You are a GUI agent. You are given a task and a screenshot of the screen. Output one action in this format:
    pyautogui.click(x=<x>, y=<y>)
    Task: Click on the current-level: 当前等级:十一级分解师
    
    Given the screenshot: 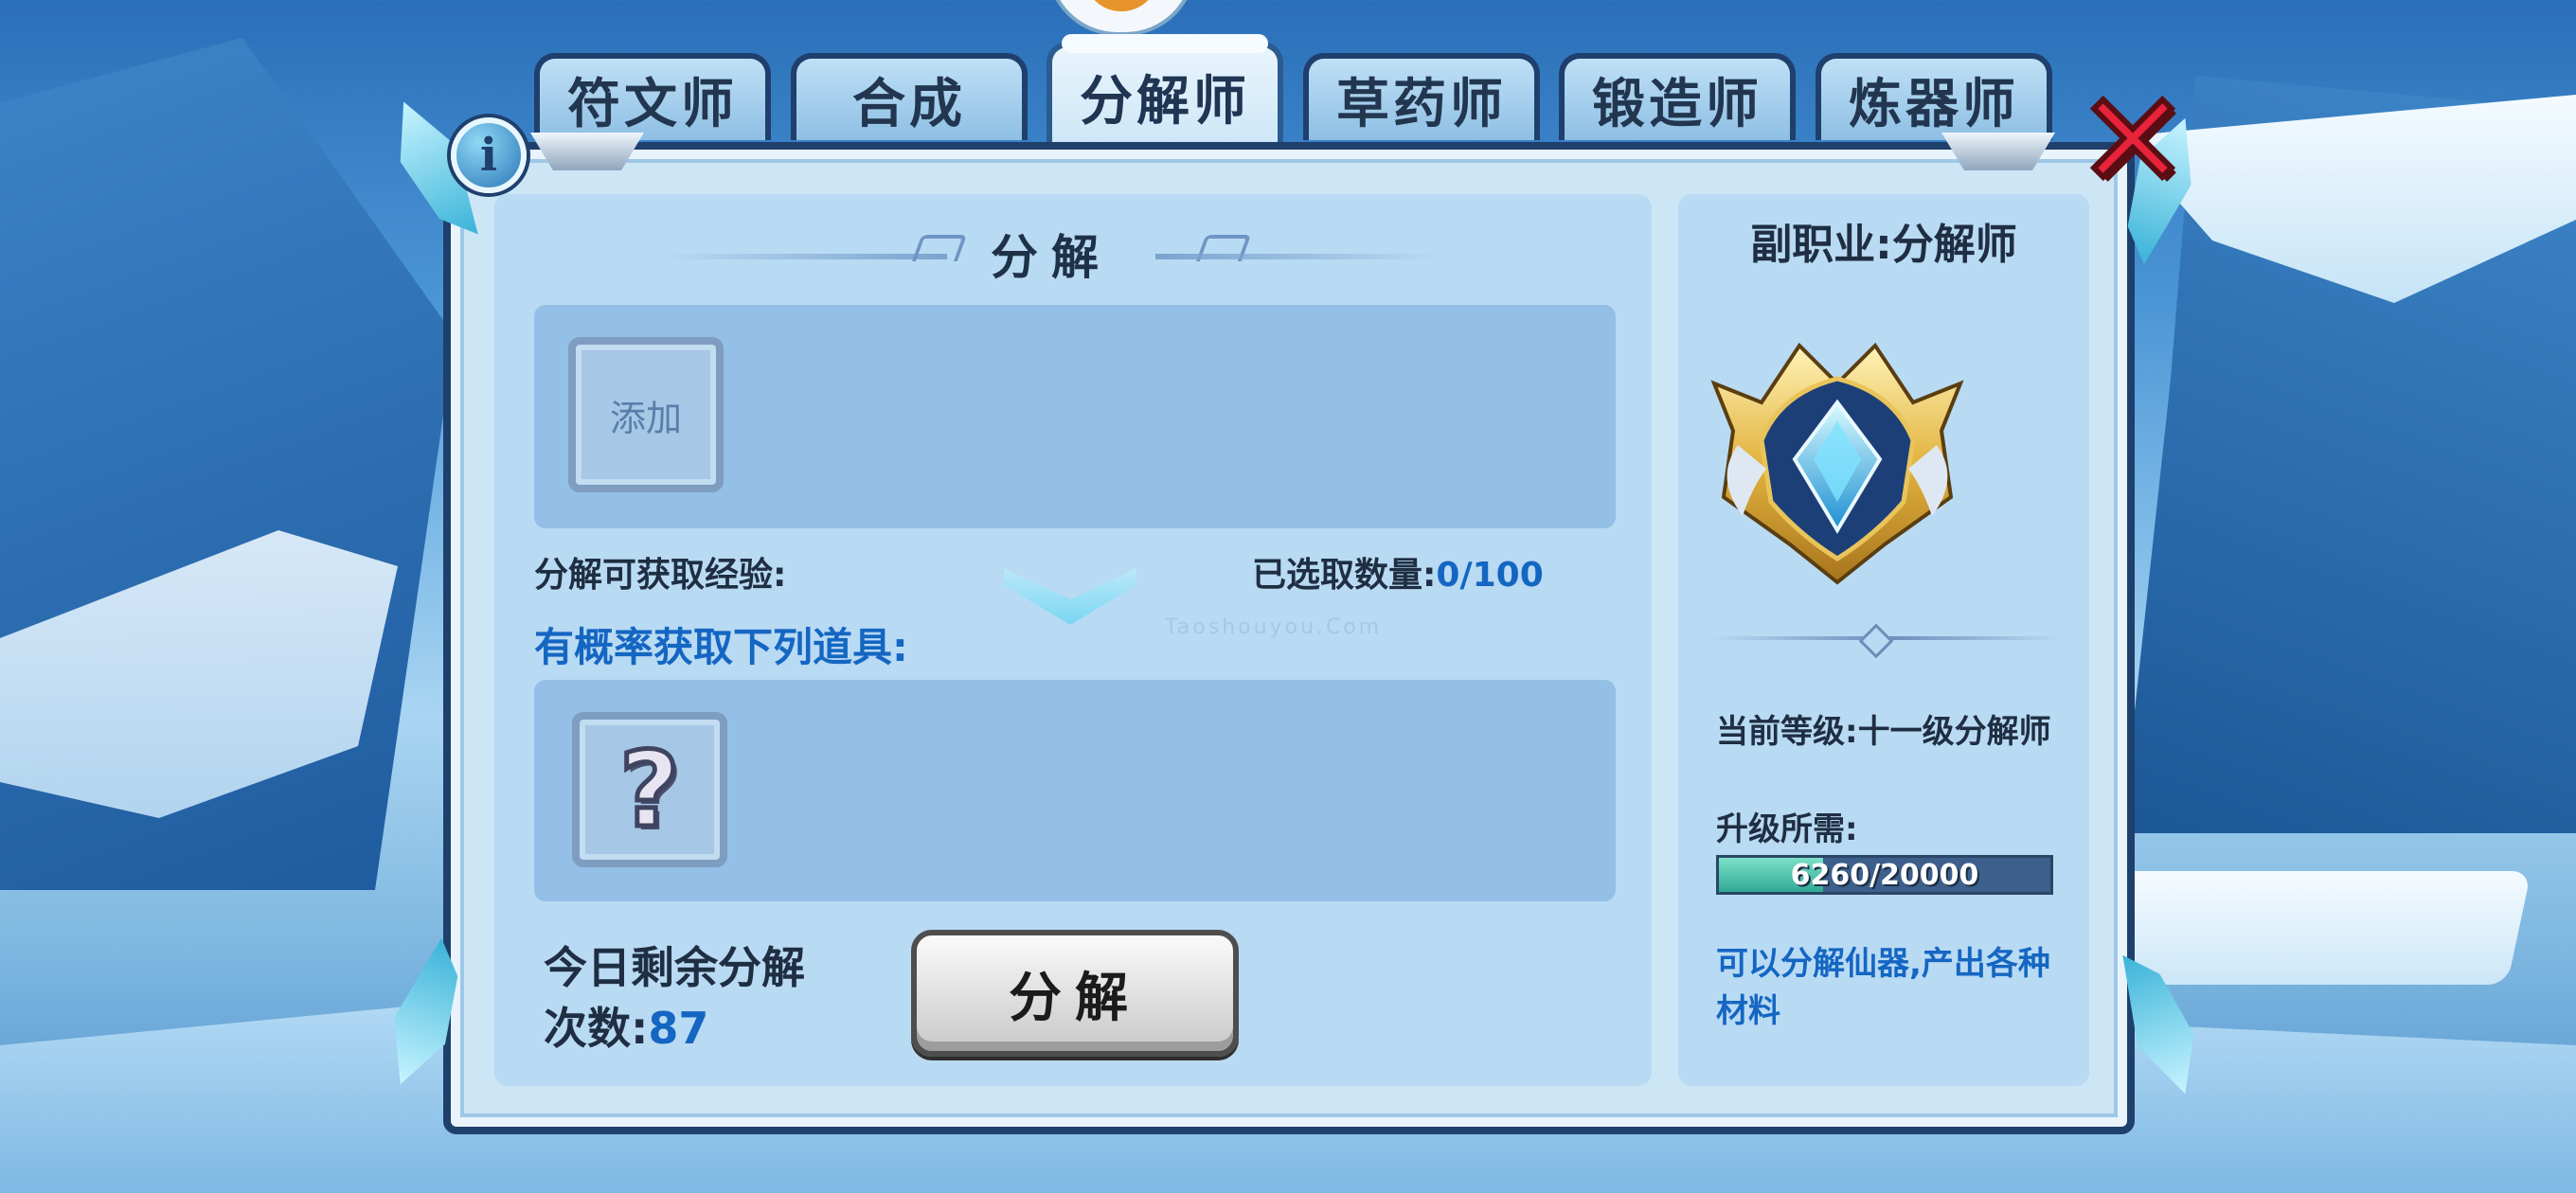 What is the action you would take?
    pyautogui.click(x=1883, y=732)
    